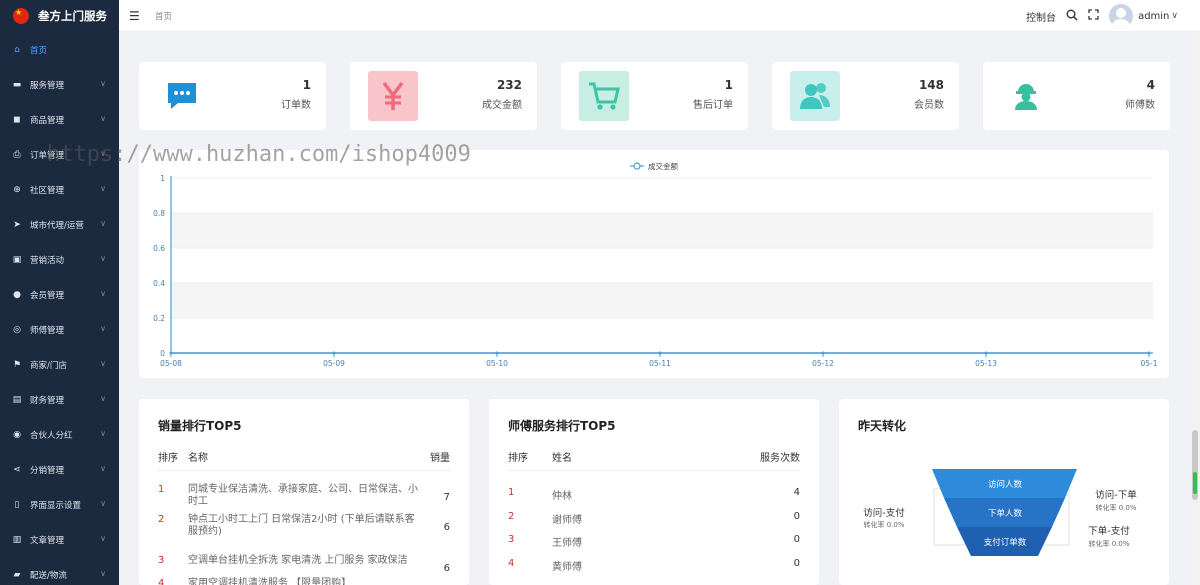 The image size is (1200, 585). I want to click on col-count: 服务次数, so click(780, 458).